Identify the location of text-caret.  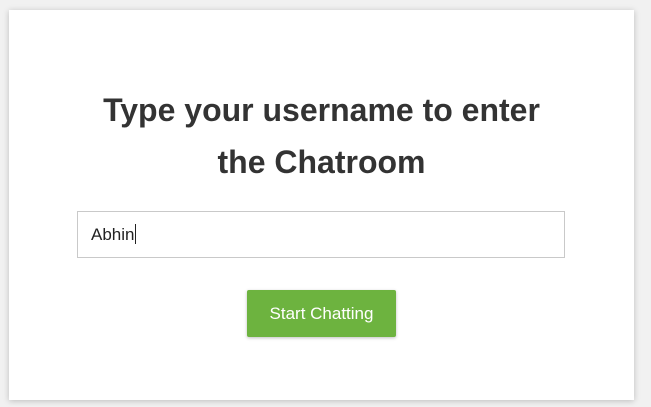
(136, 233).